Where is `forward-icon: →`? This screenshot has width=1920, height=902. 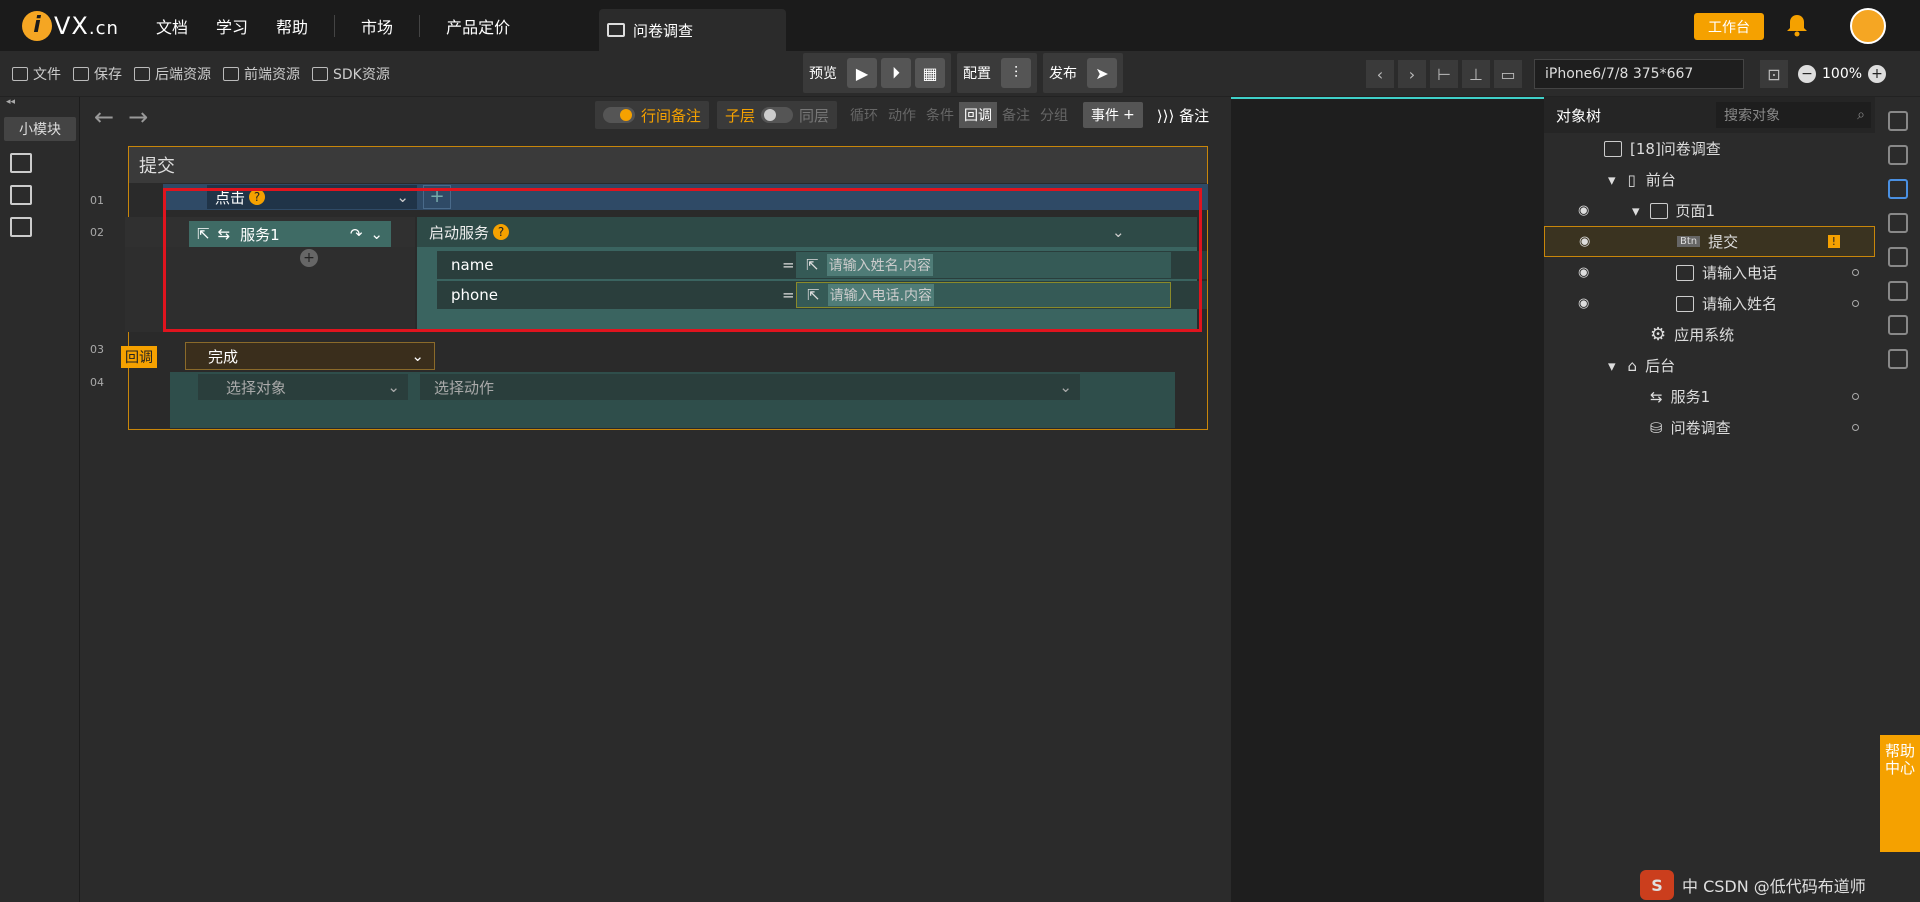
forward-icon: → is located at coordinates (145, 117).